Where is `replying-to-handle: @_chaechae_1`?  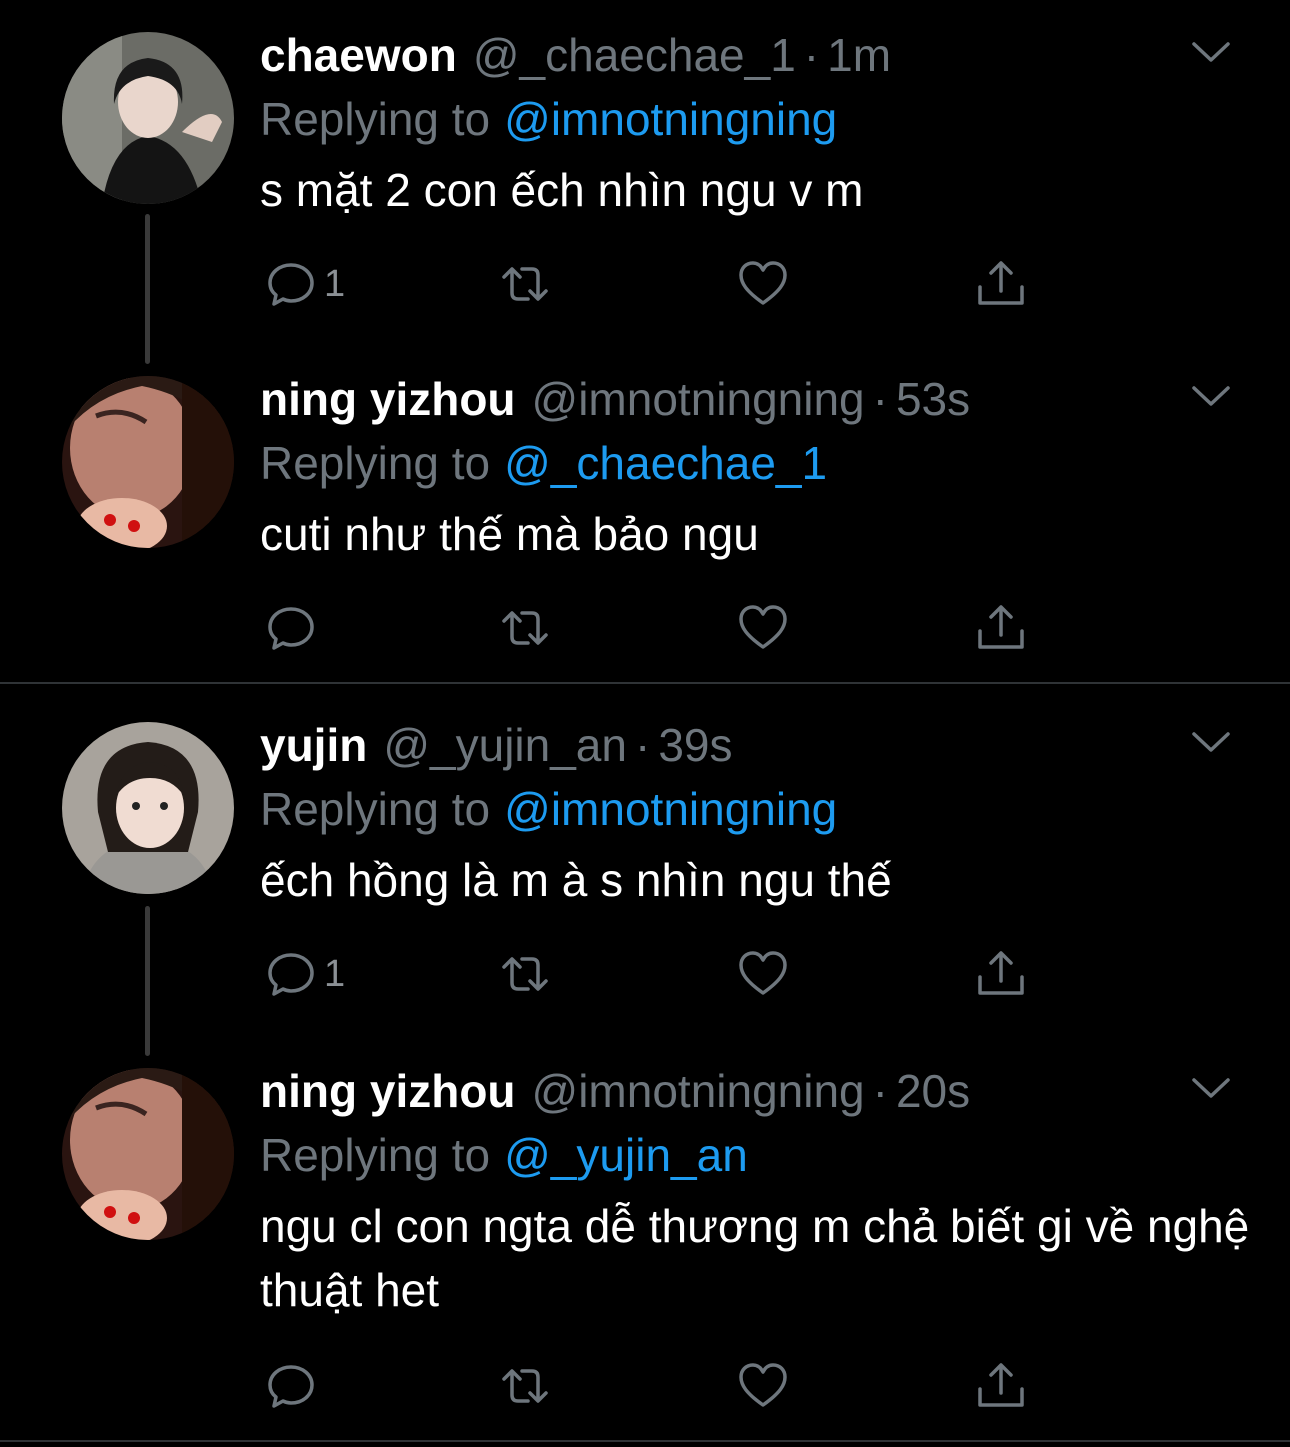
replying-to-handle: @_chaechae_1 is located at coordinates (665, 463).